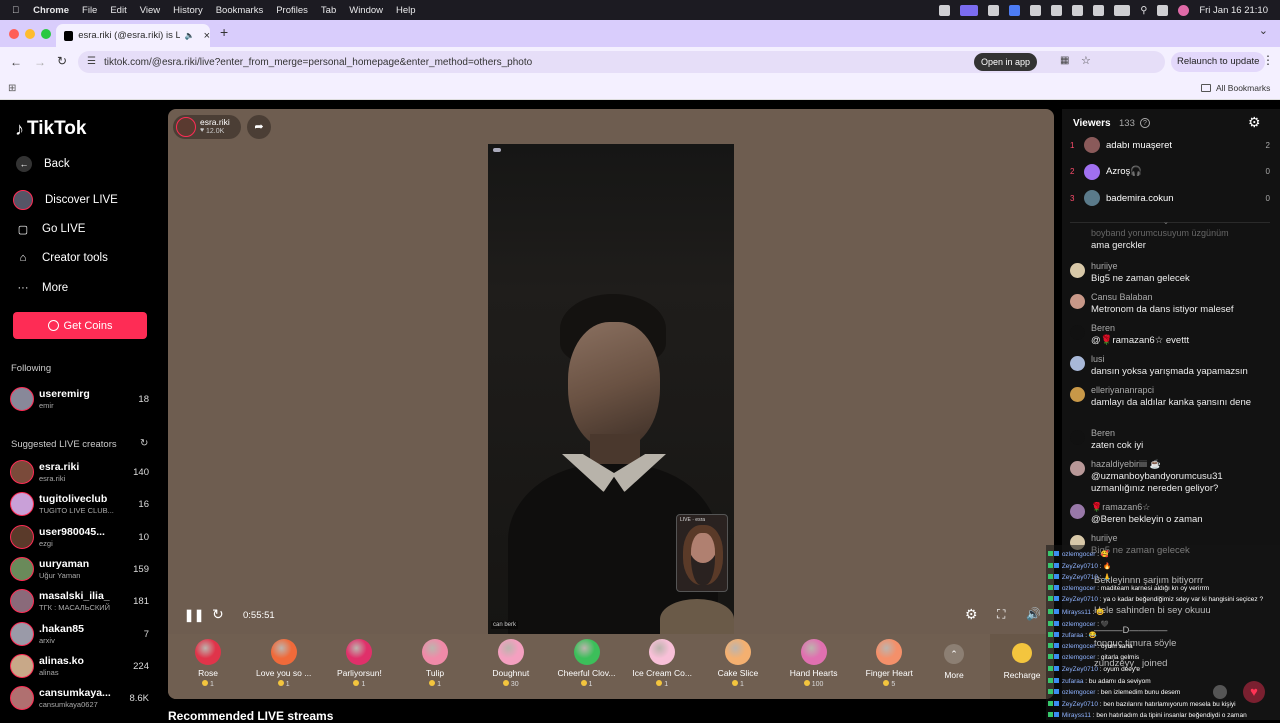 This screenshot has height=723, width=1280. What do you see at coordinates (1243, 88) in the screenshot?
I see `all-bookmarks-link: All Bookmarks` at bounding box center [1243, 88].